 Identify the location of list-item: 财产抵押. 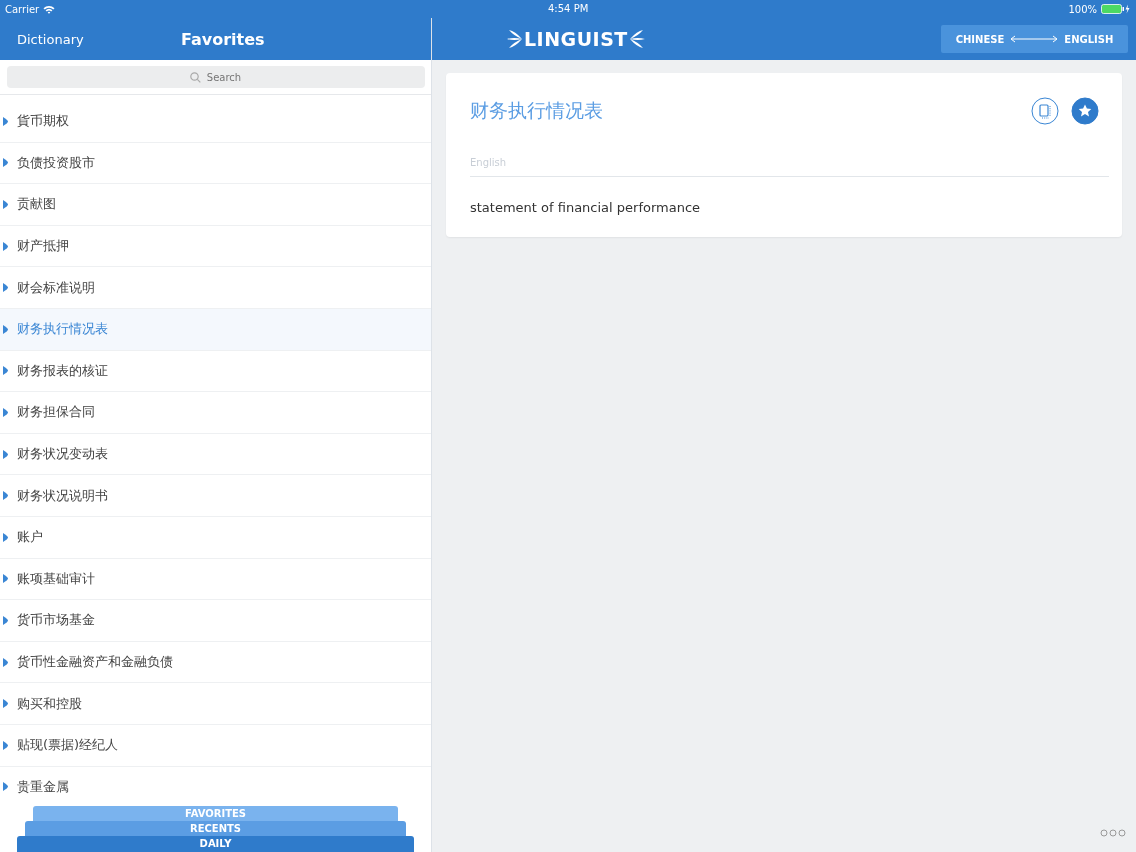
(215, 246).